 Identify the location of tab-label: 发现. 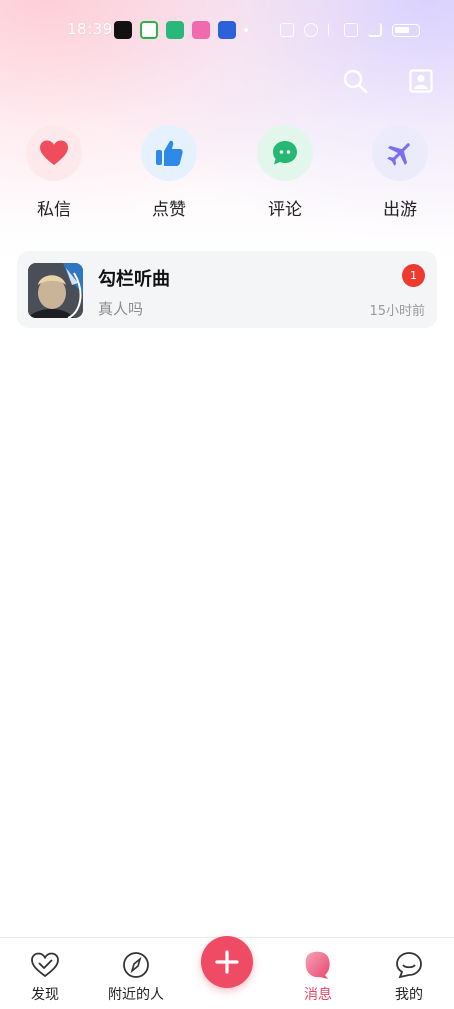
(45, 995).